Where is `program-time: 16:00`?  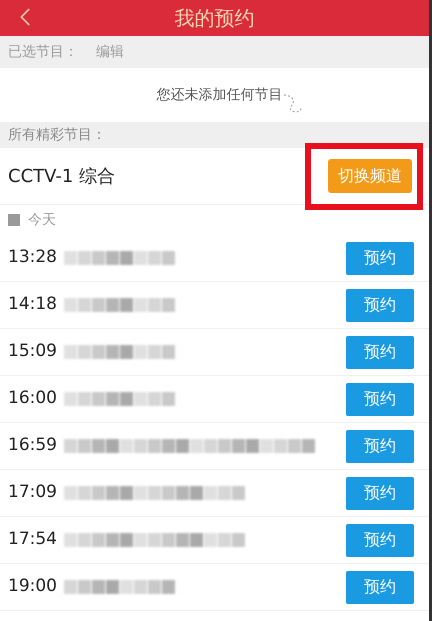
program-time: 16:00 is located at coordinates (32, 398).